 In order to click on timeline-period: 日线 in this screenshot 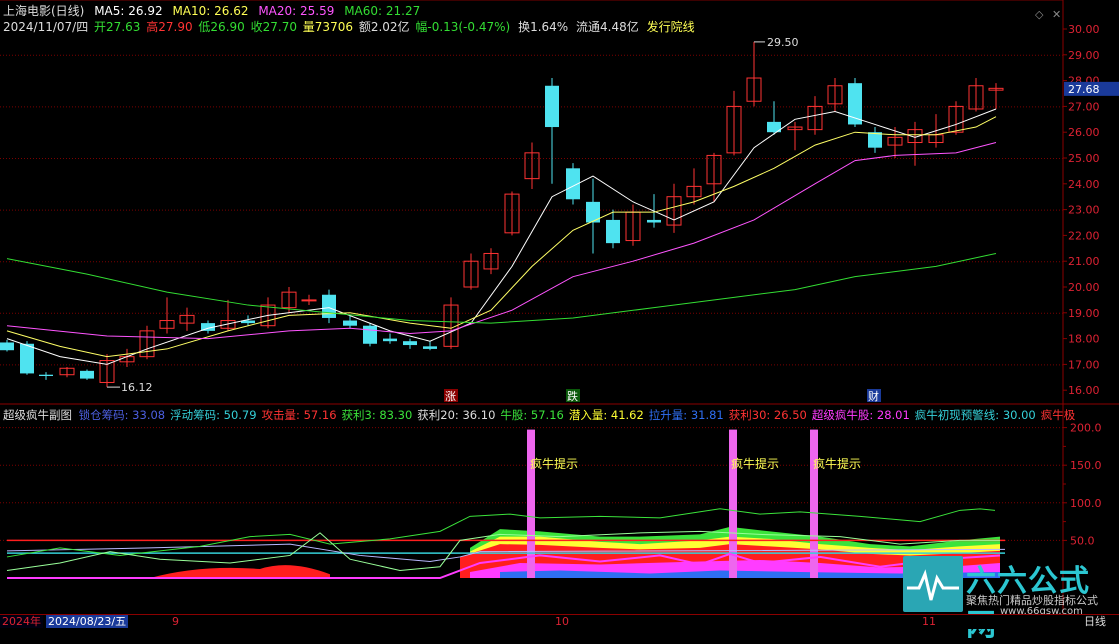, I will do `click(1095, 621)`.